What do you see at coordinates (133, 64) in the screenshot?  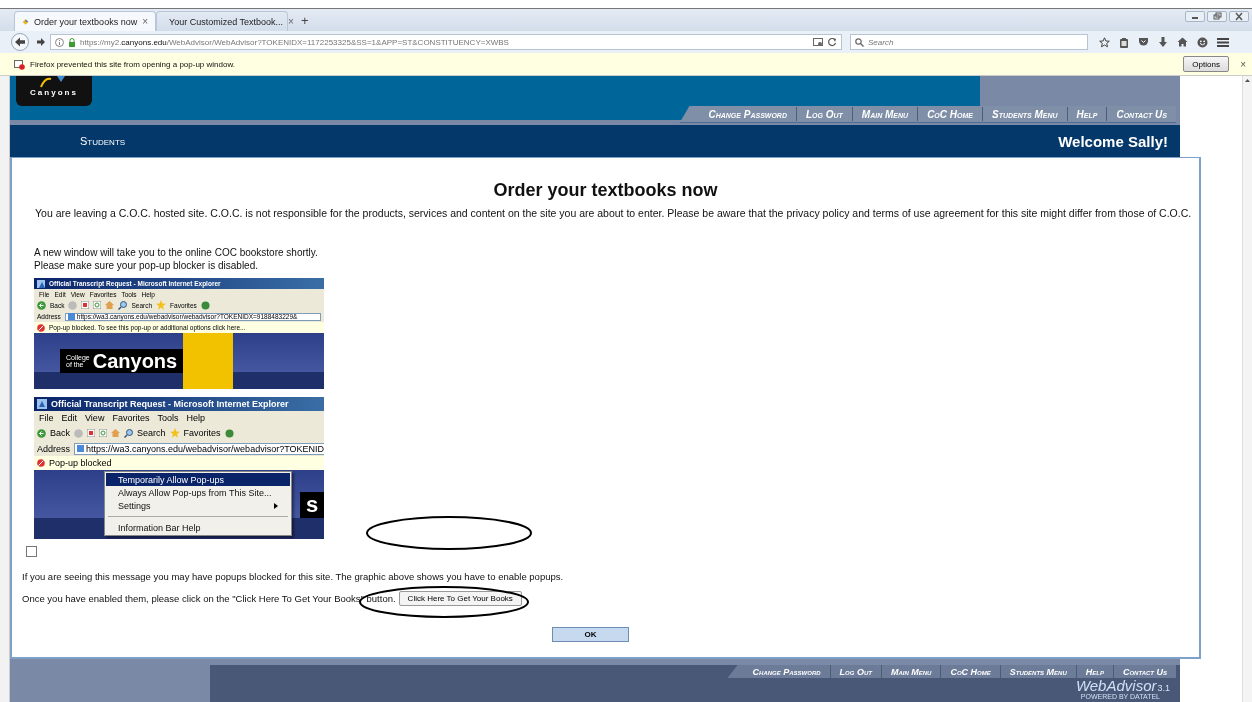 I see `notification-text: Firefox prevented this site from opening a pop-up window.` at bounding box center [133, 64].